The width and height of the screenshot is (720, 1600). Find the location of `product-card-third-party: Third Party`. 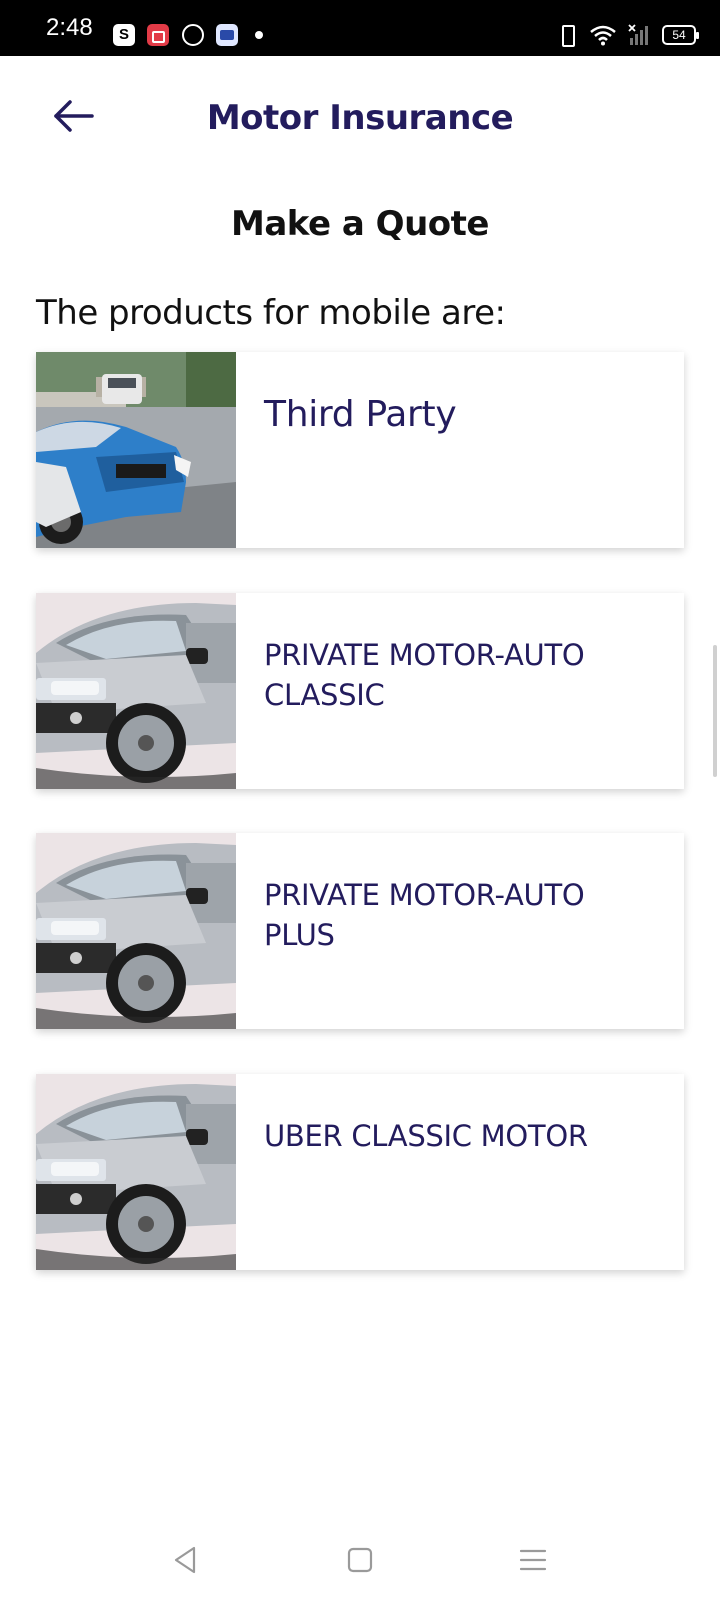

product-card-third-party: Third Party is located at coordinates (360, 450).